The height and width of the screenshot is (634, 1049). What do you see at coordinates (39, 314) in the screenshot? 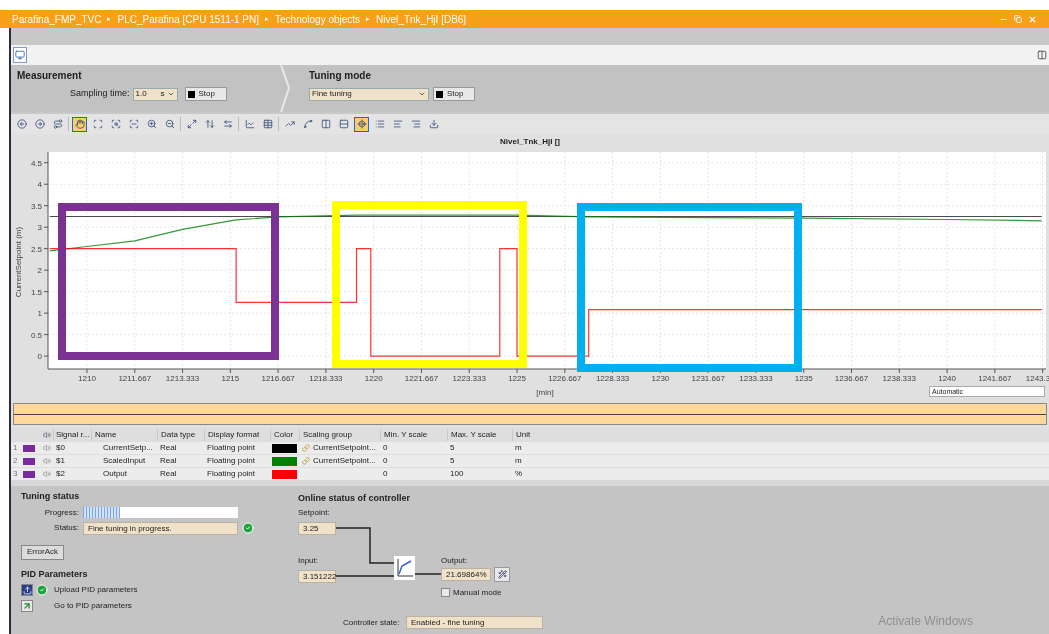
I see `y-tick-label: 1` at bounding box center [39, 314].